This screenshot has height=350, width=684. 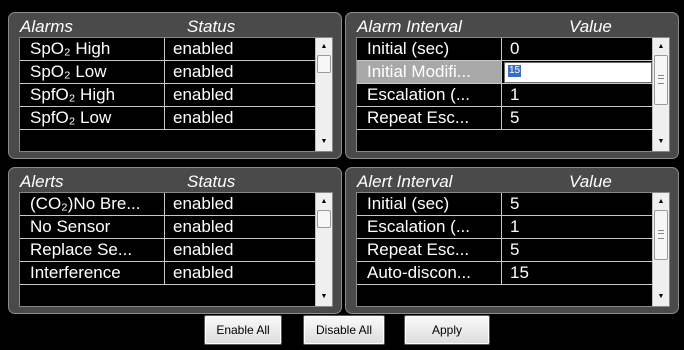 What do you see at coordinates (175, 181) in the screenshot?
I see `alerts-header: Alerts Status` at bounding box center [175, 181].